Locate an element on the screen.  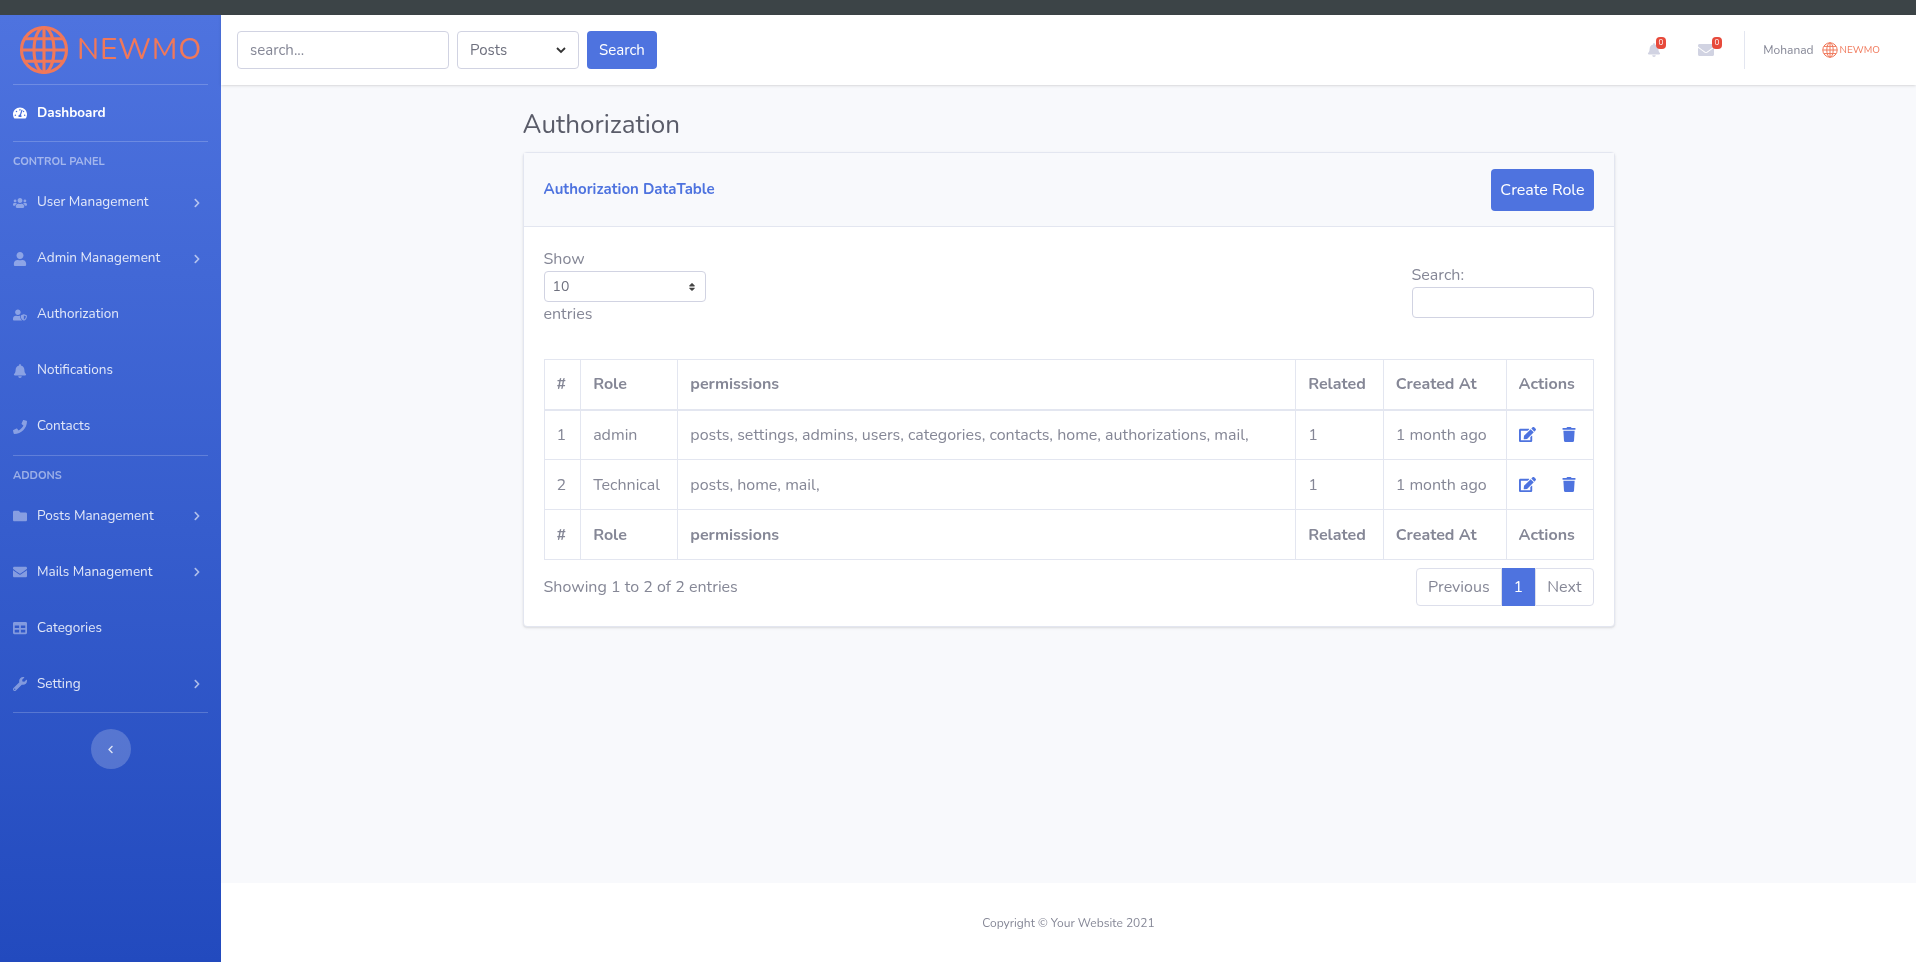
notifications-button: 0 is located at coordinates (1654, 50).